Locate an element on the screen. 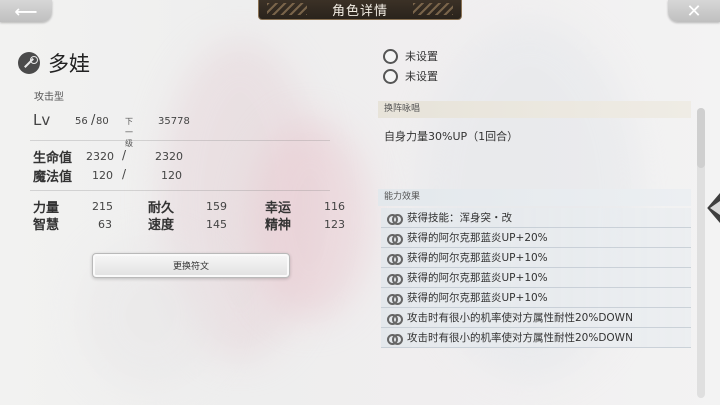 The height and width of the screenshot is (405, 720). close-button: ✕ is located at coordinates (694, 11).